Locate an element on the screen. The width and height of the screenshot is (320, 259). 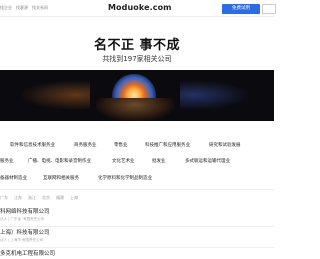
region-filter: 广东 is located at coordinates (4, 198).